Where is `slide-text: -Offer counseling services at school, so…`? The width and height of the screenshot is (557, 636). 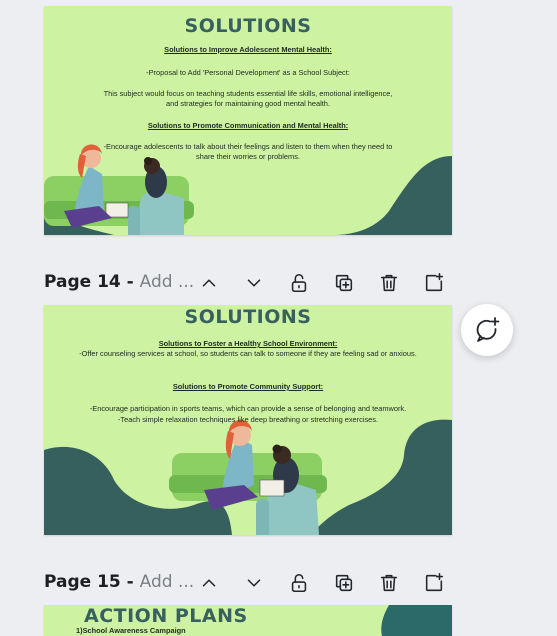 slide-text: -Offer counseling services at school, so… is located at coordinates (248, 353).